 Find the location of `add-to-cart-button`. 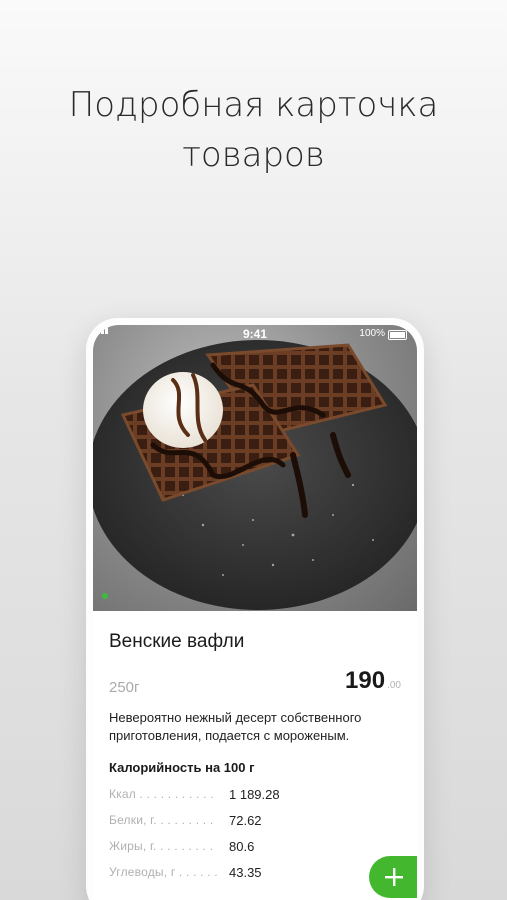

add-to-cart-button is located at coordinates (393, 877).